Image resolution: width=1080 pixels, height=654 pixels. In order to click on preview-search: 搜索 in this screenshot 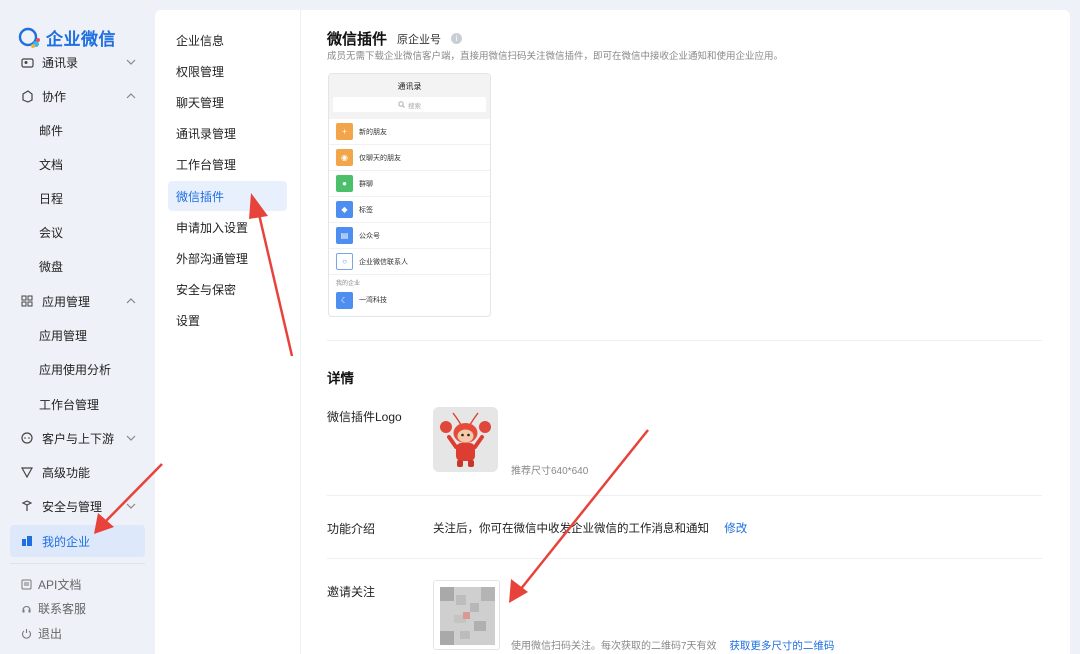, I will do `click(409, 104)`.